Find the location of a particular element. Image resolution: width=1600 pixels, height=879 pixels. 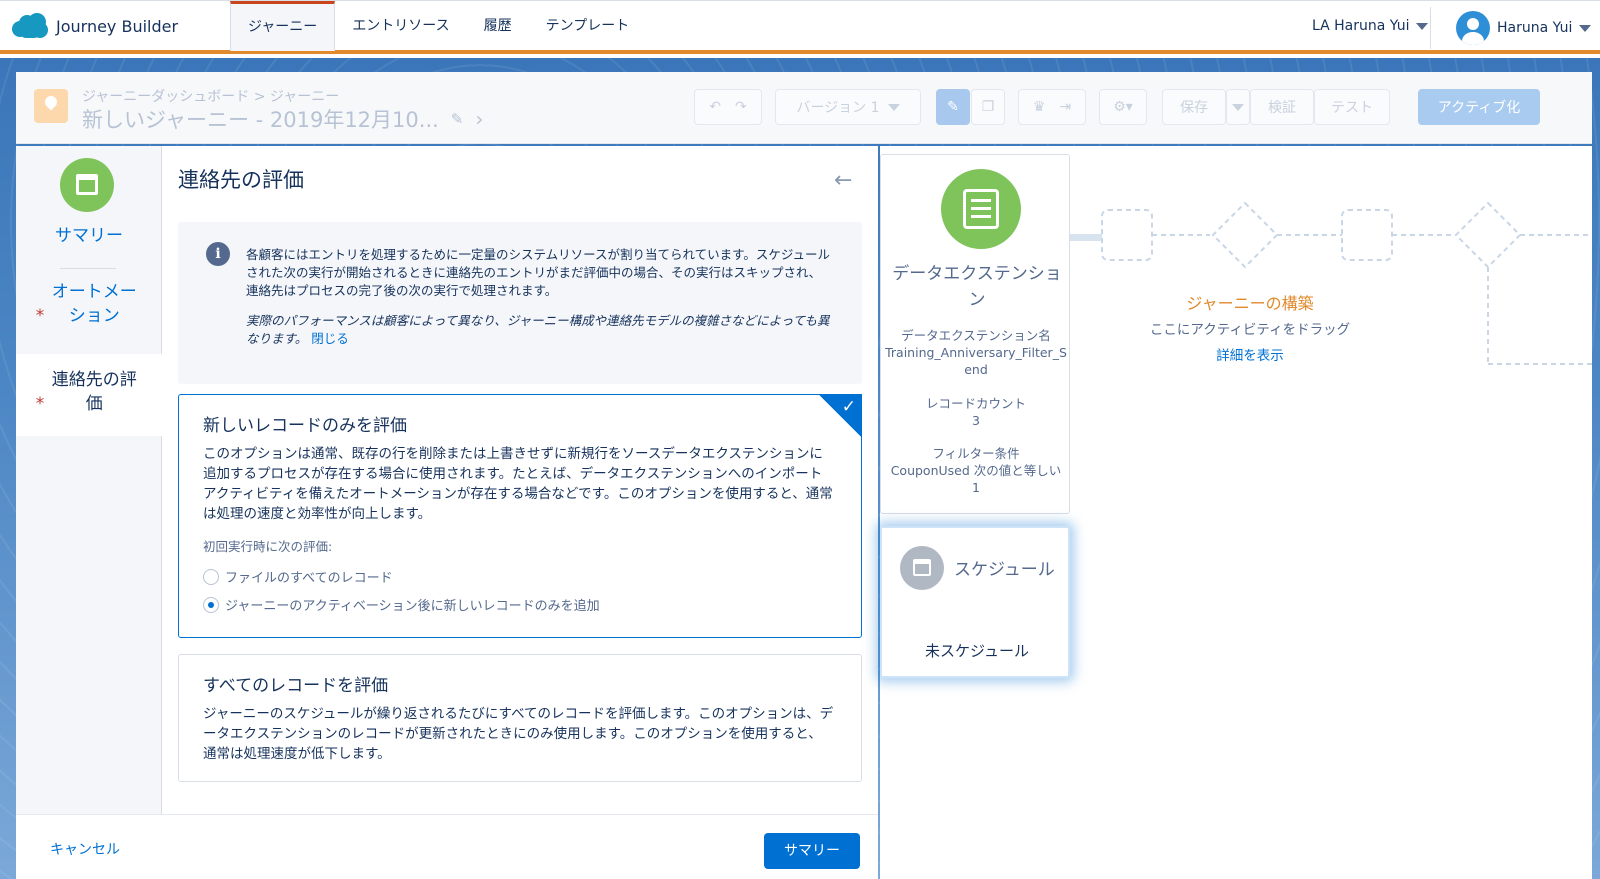

tab-journey: ジャーニー is located at coordinates (283, 26).